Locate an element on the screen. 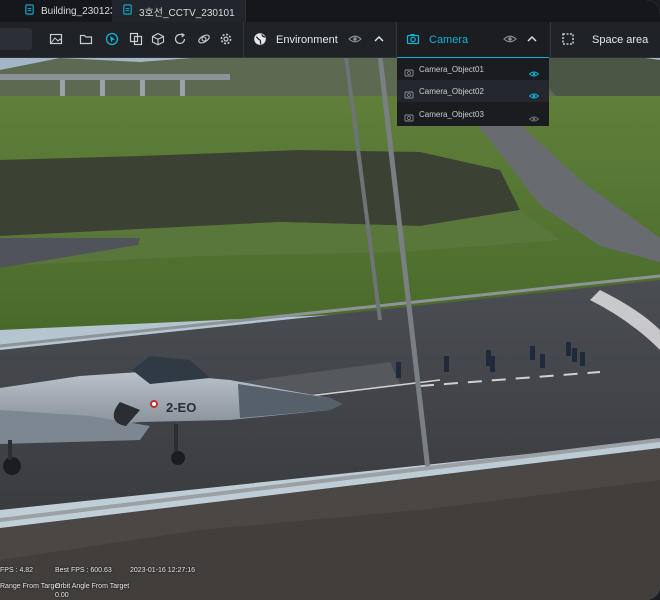 The image size is (660, 600). orbit-label: Orbit Angle From Target is located at coordinates (92, 586).